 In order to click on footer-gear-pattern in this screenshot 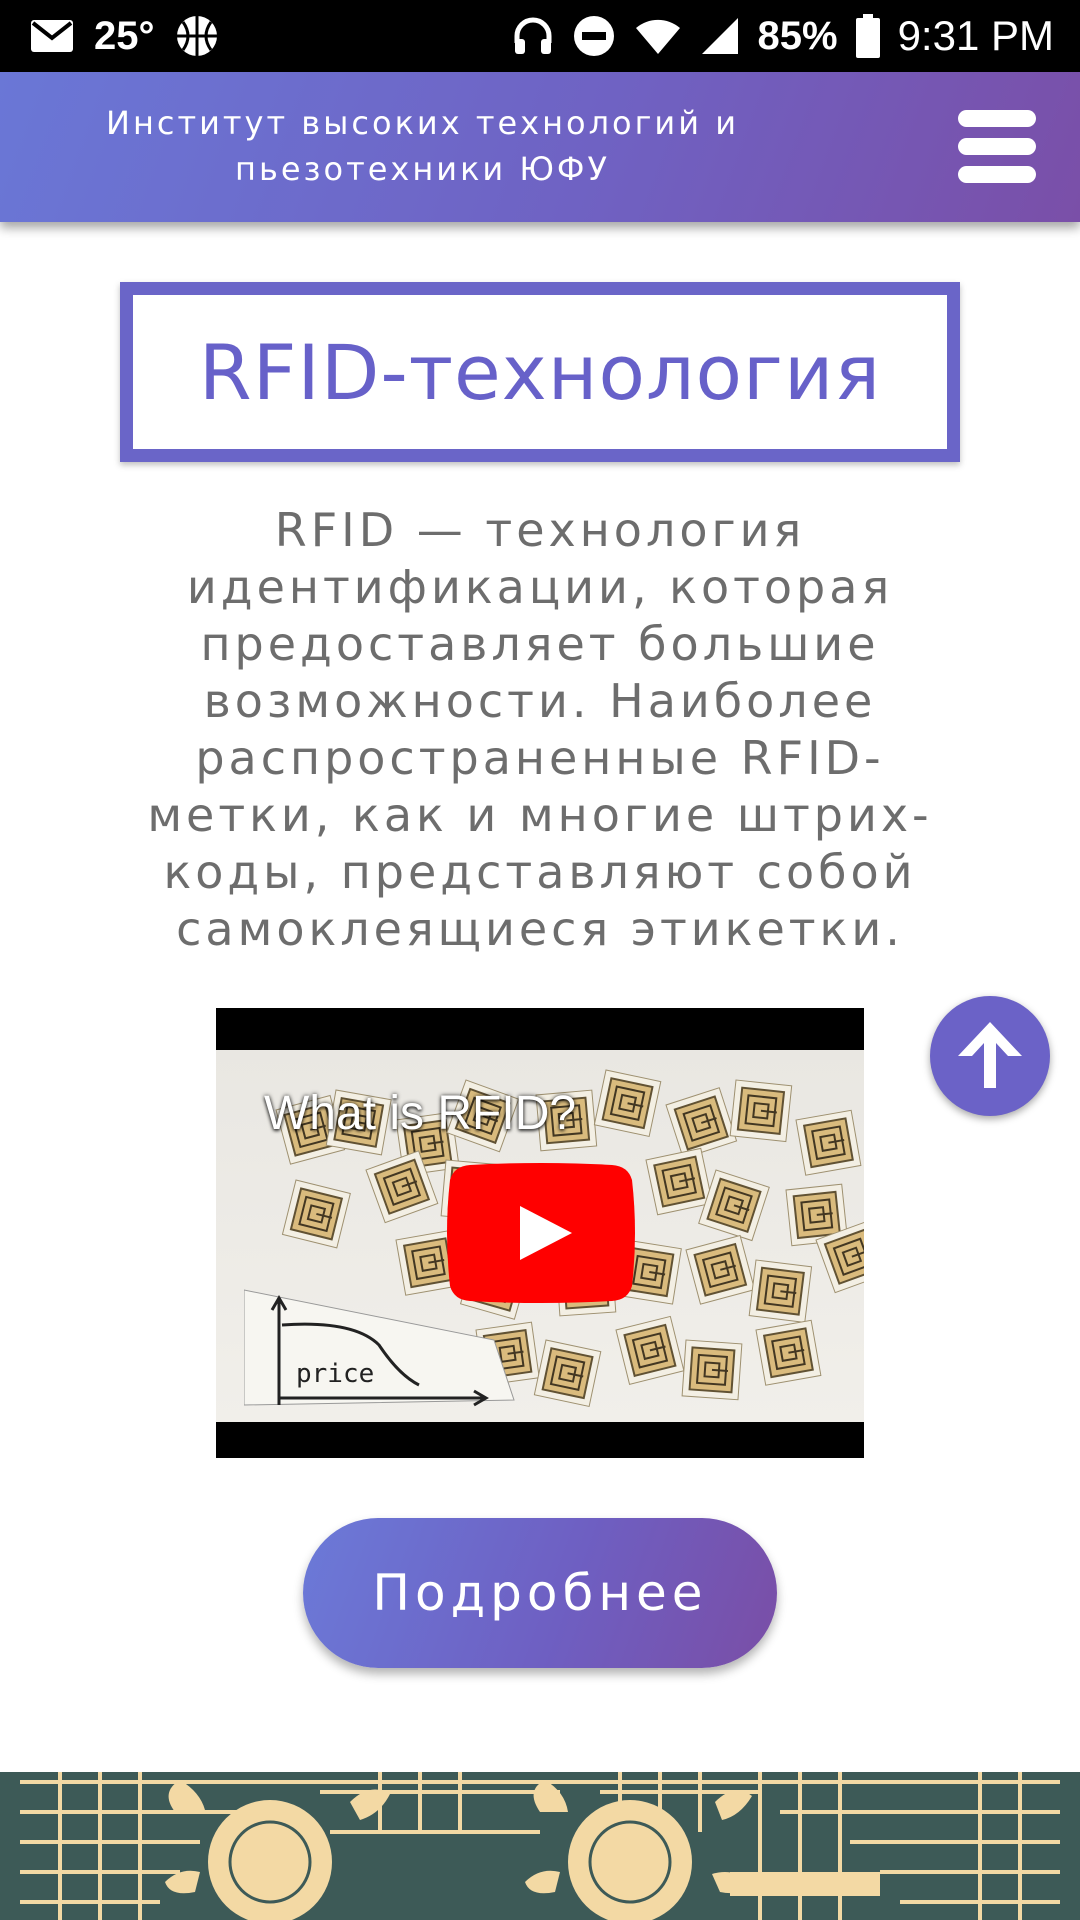, I will do `click(540, 1846)`.